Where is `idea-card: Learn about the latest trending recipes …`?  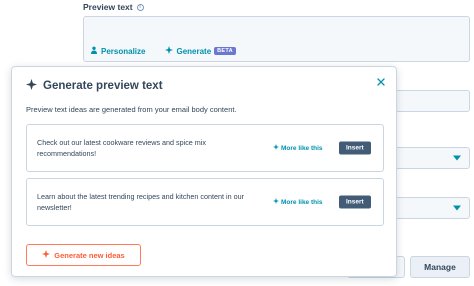
idea-card: Learn about the latest trending recipes … is located at coordinates (205, 202).